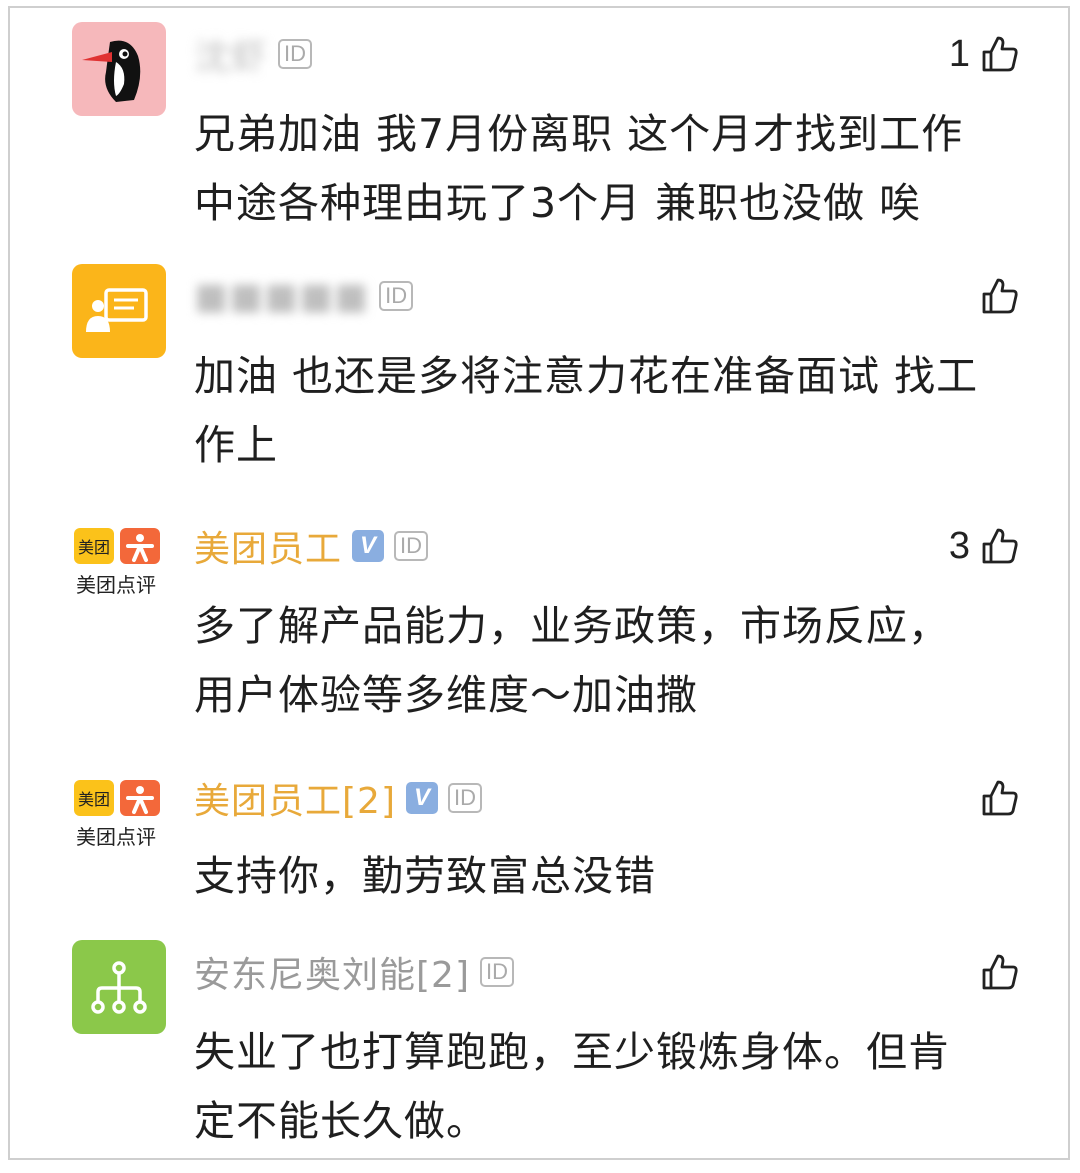  I want to click on comment-text-line: 兄弟加油 我7月份离职 这个月才找到工作, so click(579, 134).